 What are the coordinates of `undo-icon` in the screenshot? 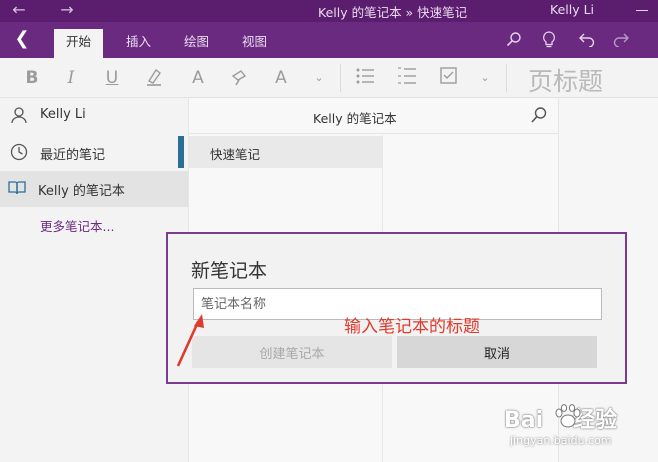 It's located at (587, 40).